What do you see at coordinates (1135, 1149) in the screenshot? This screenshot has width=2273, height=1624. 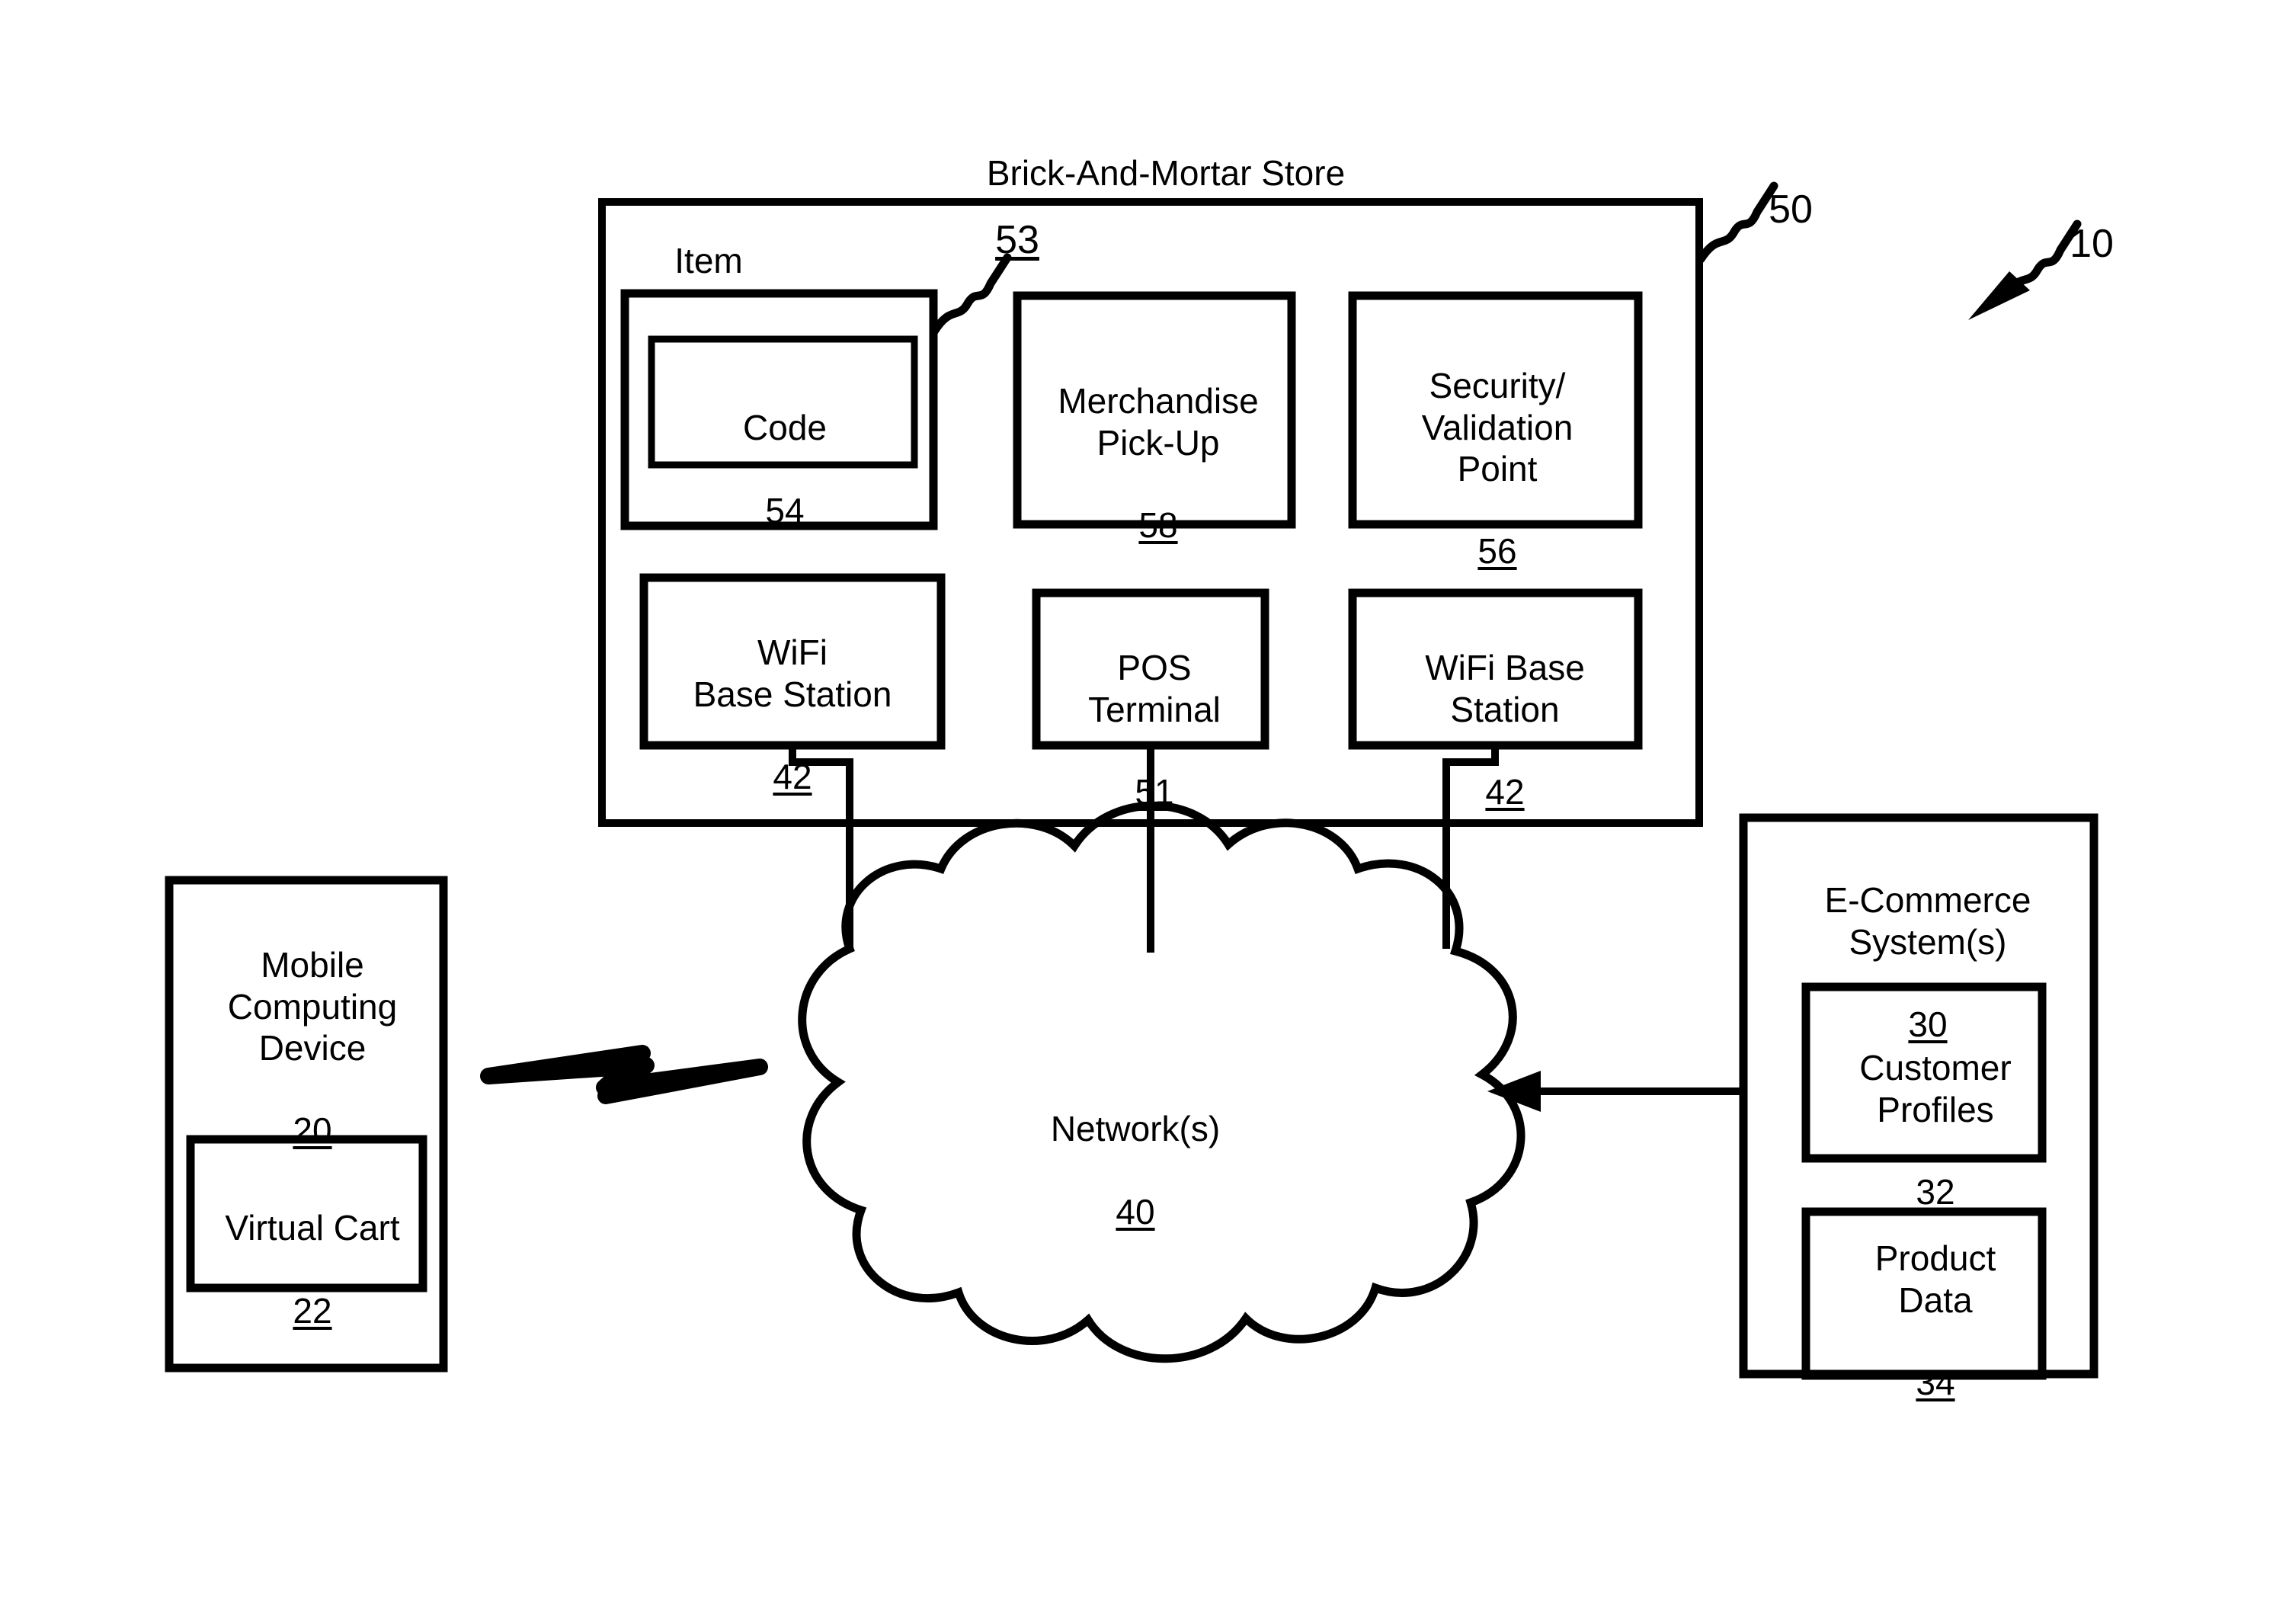 I see `network-label: Network(s) 40` at bounding box center [1135, 1149].